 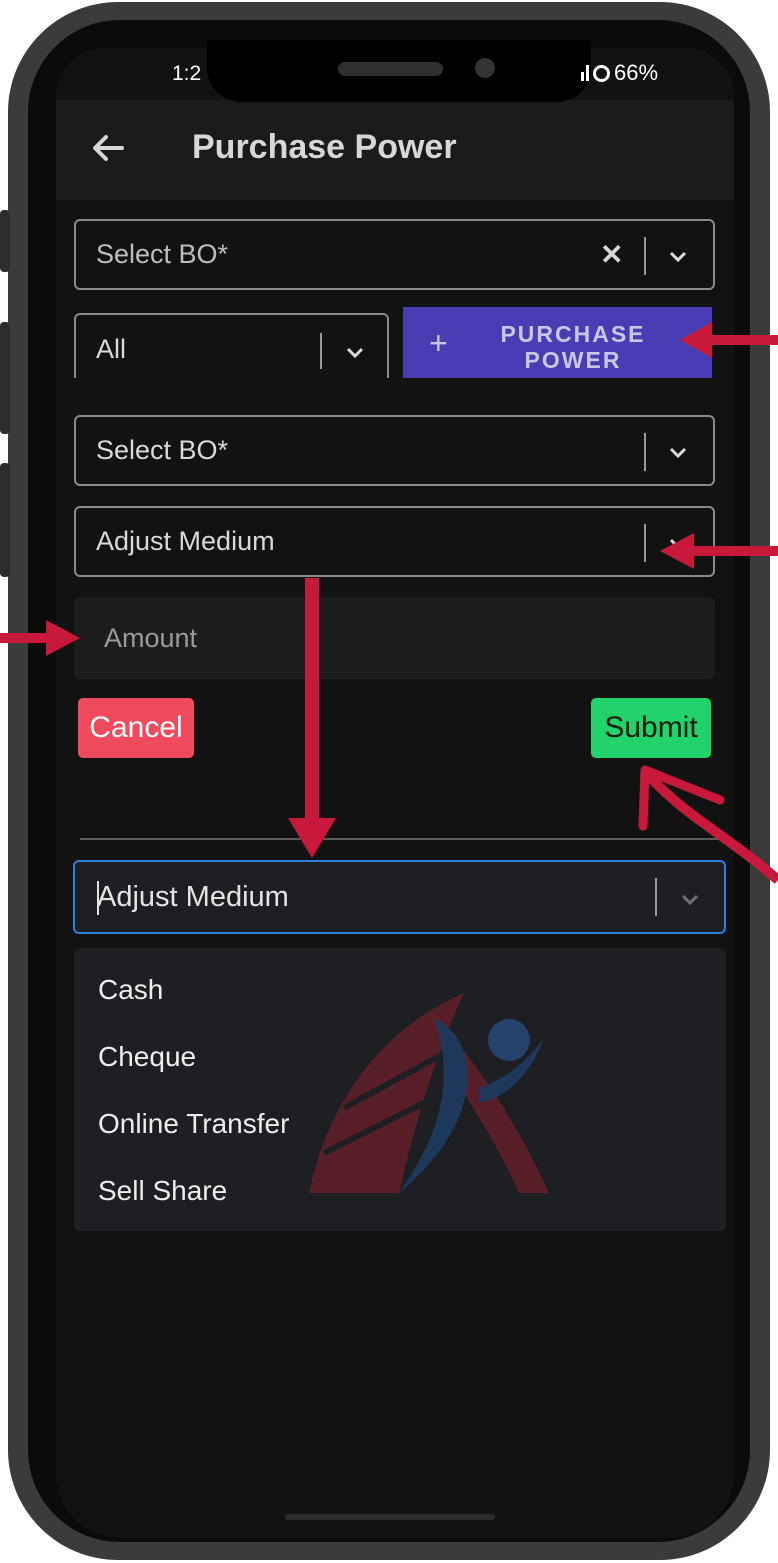 I want to click on front-camera, so click(x=485, y=68).